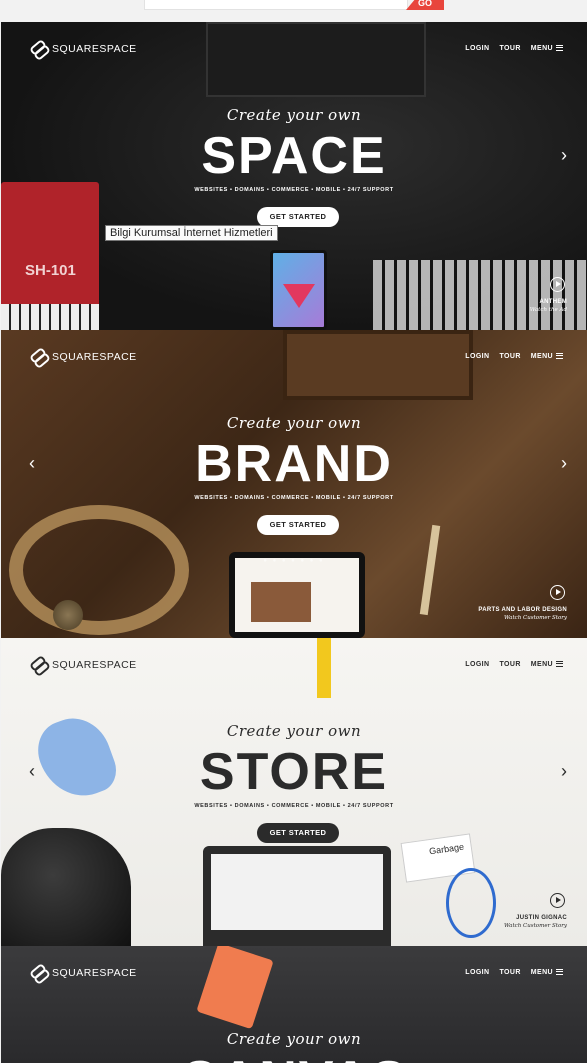  I want to click on hero-word: STORE, so click(294, 772).